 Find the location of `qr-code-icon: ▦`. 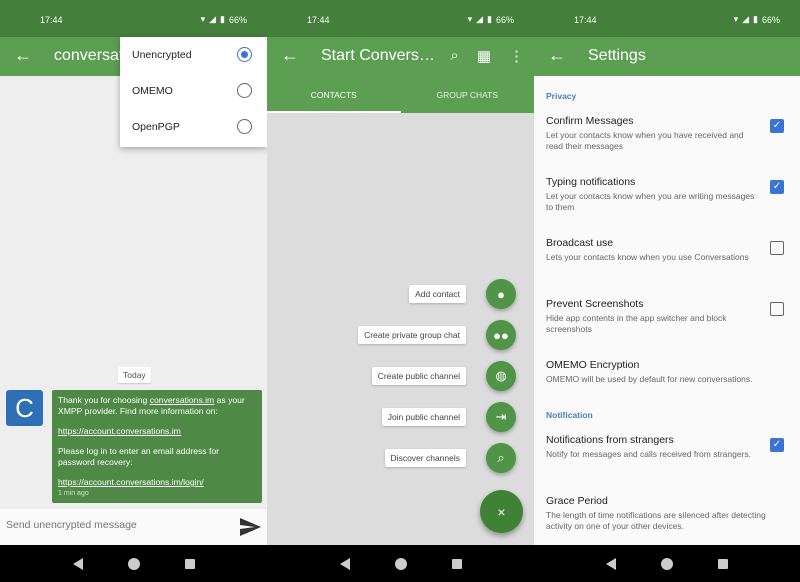

qr-code-icon: ▦ is located at coordinates (484, 56).